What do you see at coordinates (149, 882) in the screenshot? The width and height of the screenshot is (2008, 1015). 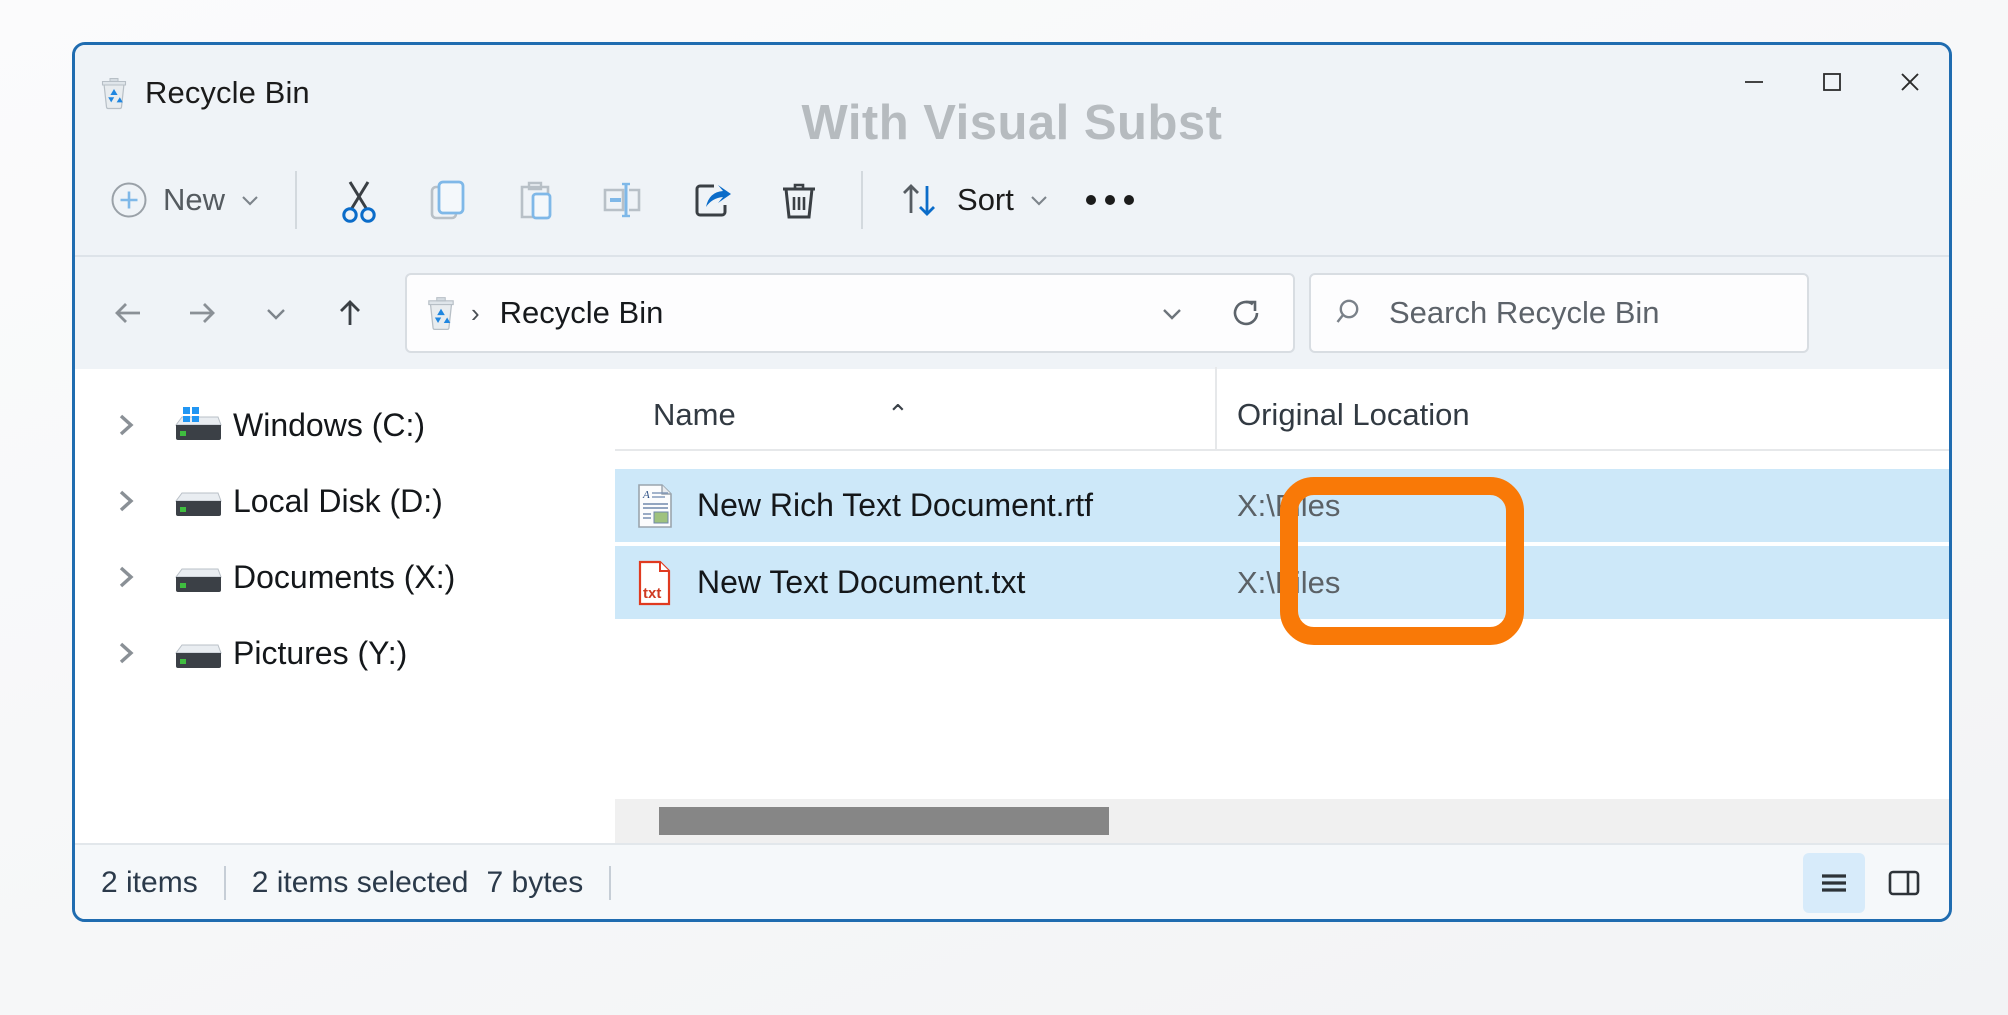 I see `status-item-count: 2 items` at bounding box center [149, 882].